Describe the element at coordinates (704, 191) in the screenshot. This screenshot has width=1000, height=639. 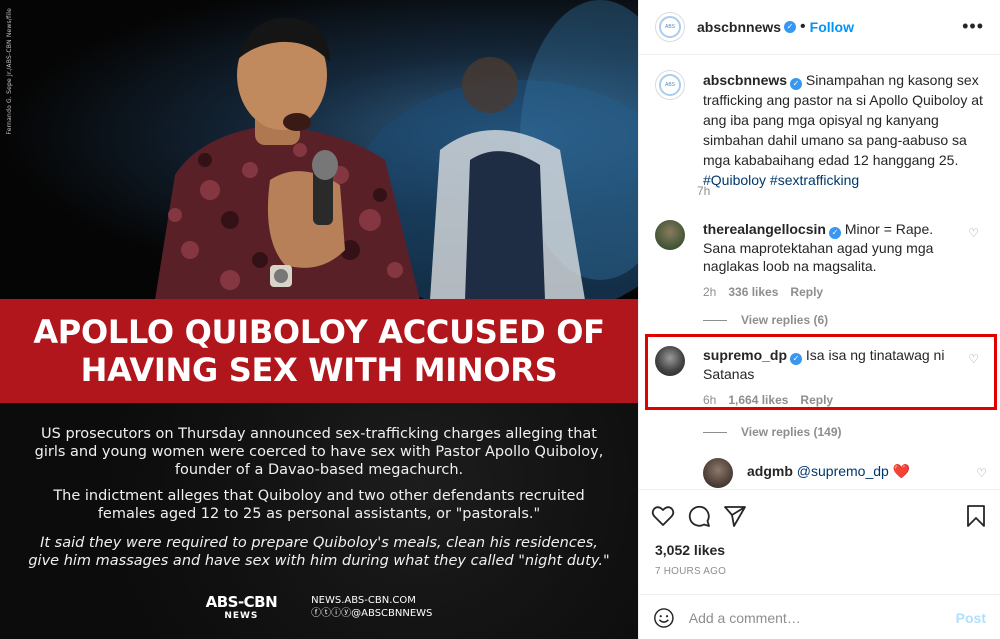
I see `caption-time: 7h` at that location.